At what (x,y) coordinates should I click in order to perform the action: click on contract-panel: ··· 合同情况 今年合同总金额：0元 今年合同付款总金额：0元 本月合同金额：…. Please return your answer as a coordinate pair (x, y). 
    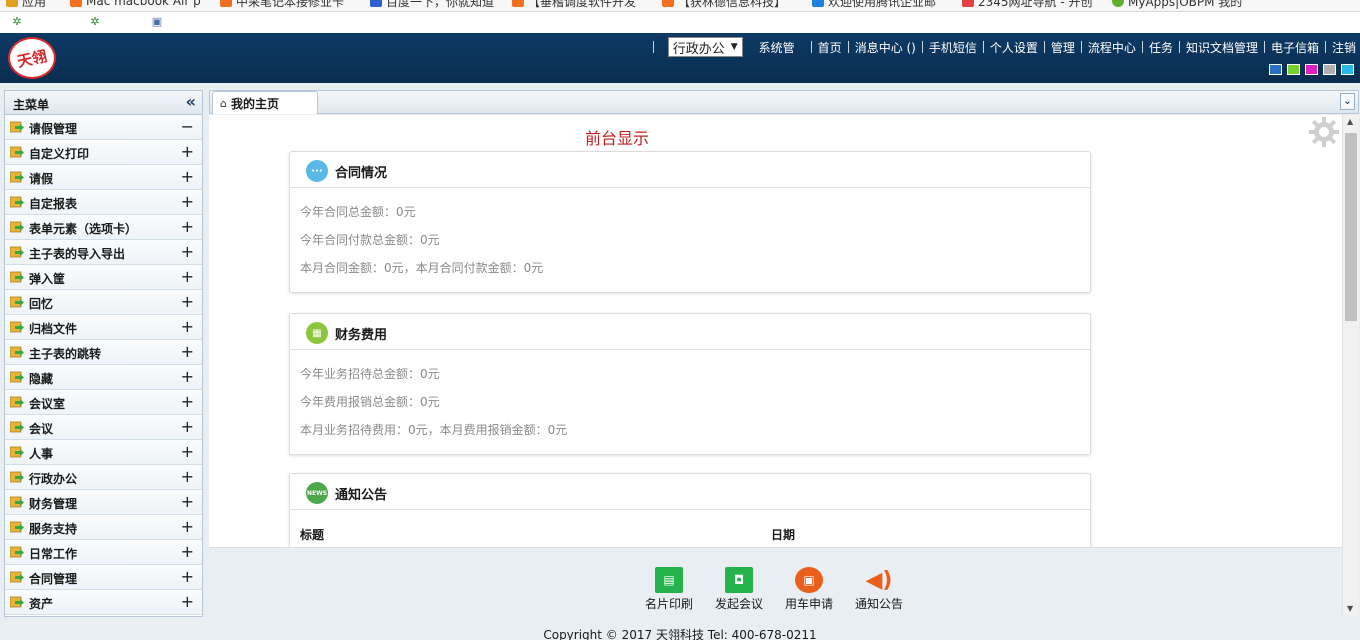
    Looking at the image, I should click on (690, 222).